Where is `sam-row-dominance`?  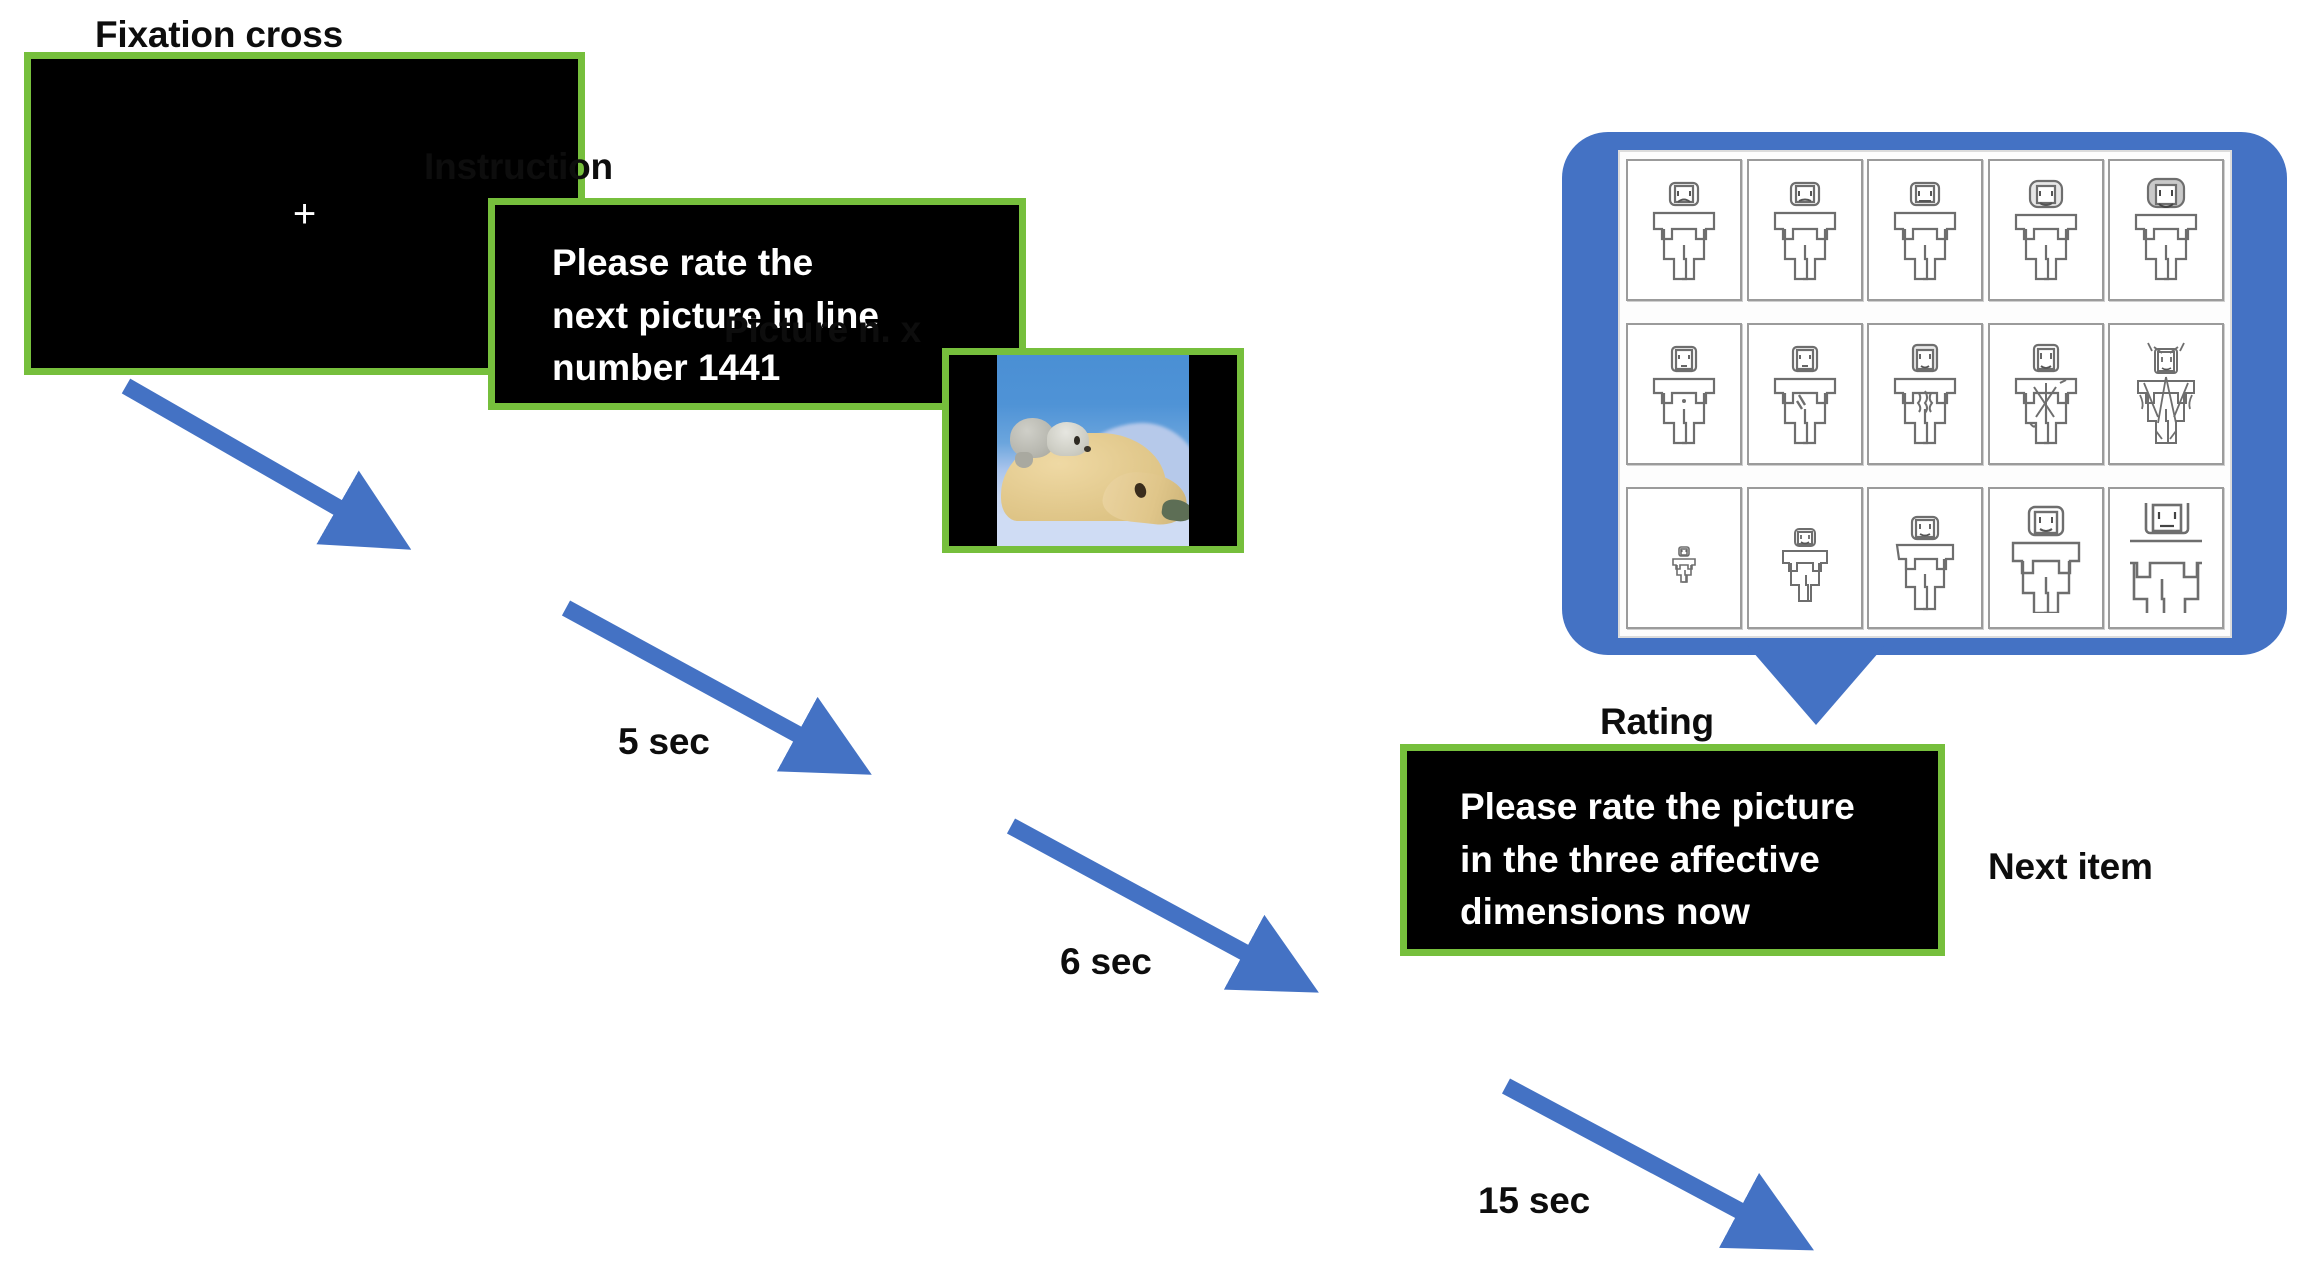
sam-row-dominance is located at coordinates (1925, 558).